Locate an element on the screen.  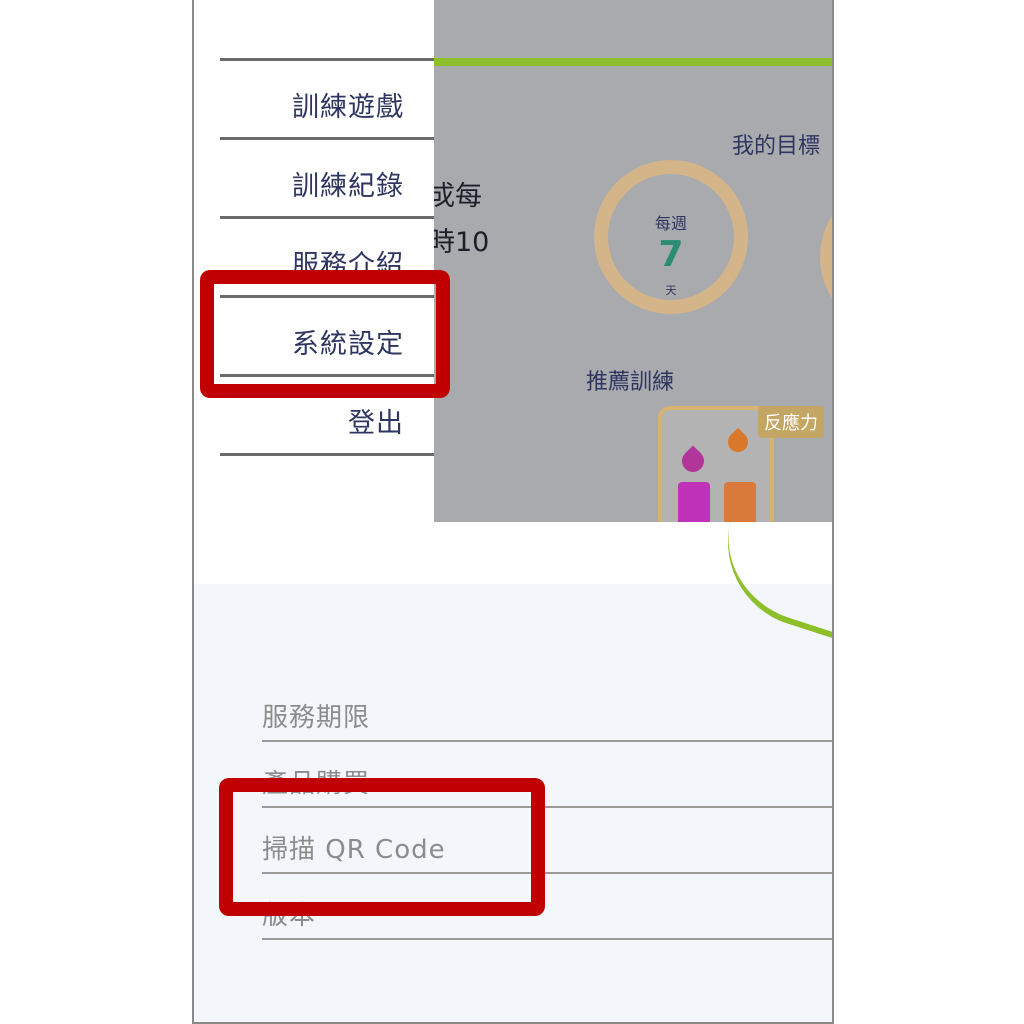
highlight-scan-qr-code is located at coordinates (382, 847).